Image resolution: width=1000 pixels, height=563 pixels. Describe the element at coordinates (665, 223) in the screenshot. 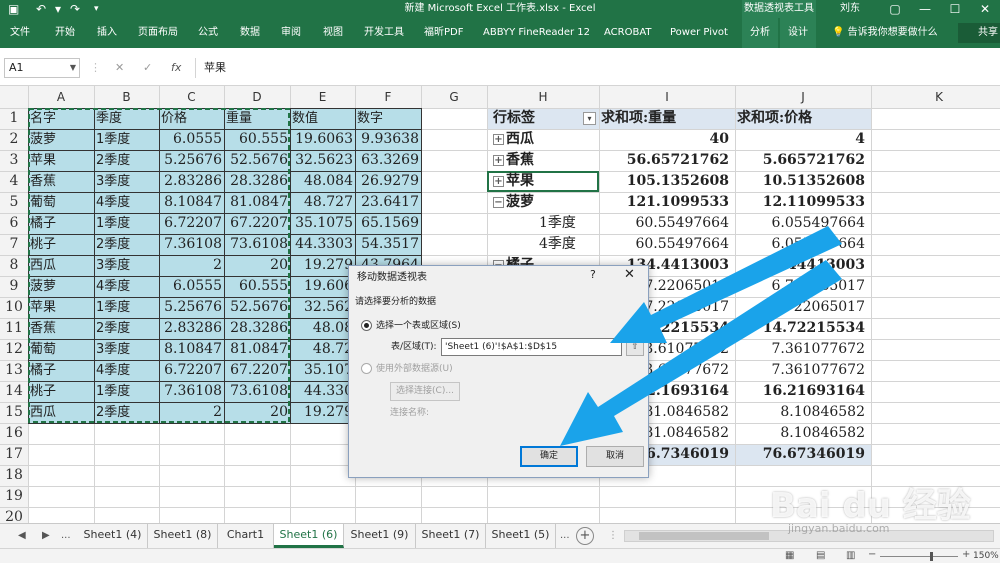

I see `pivot-weight-value: 60.55497664` at that location.